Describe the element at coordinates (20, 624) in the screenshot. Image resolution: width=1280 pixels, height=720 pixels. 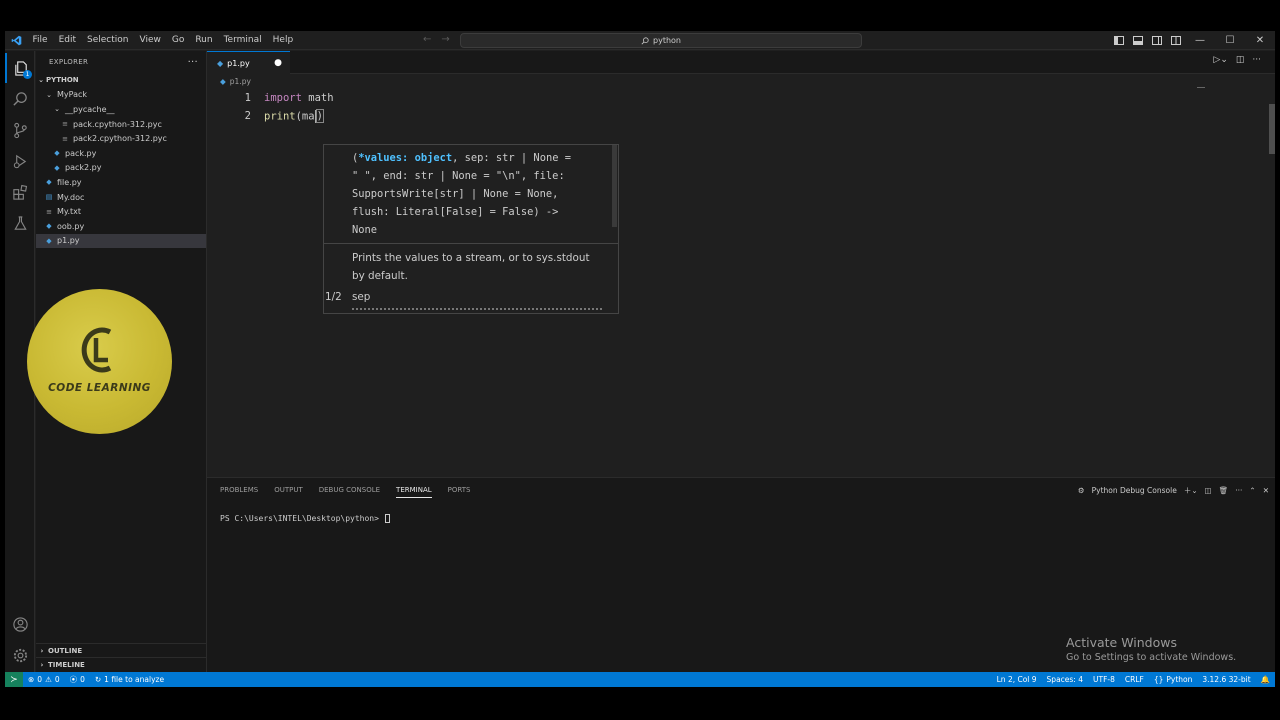
I see `accounts-icon` at that location.